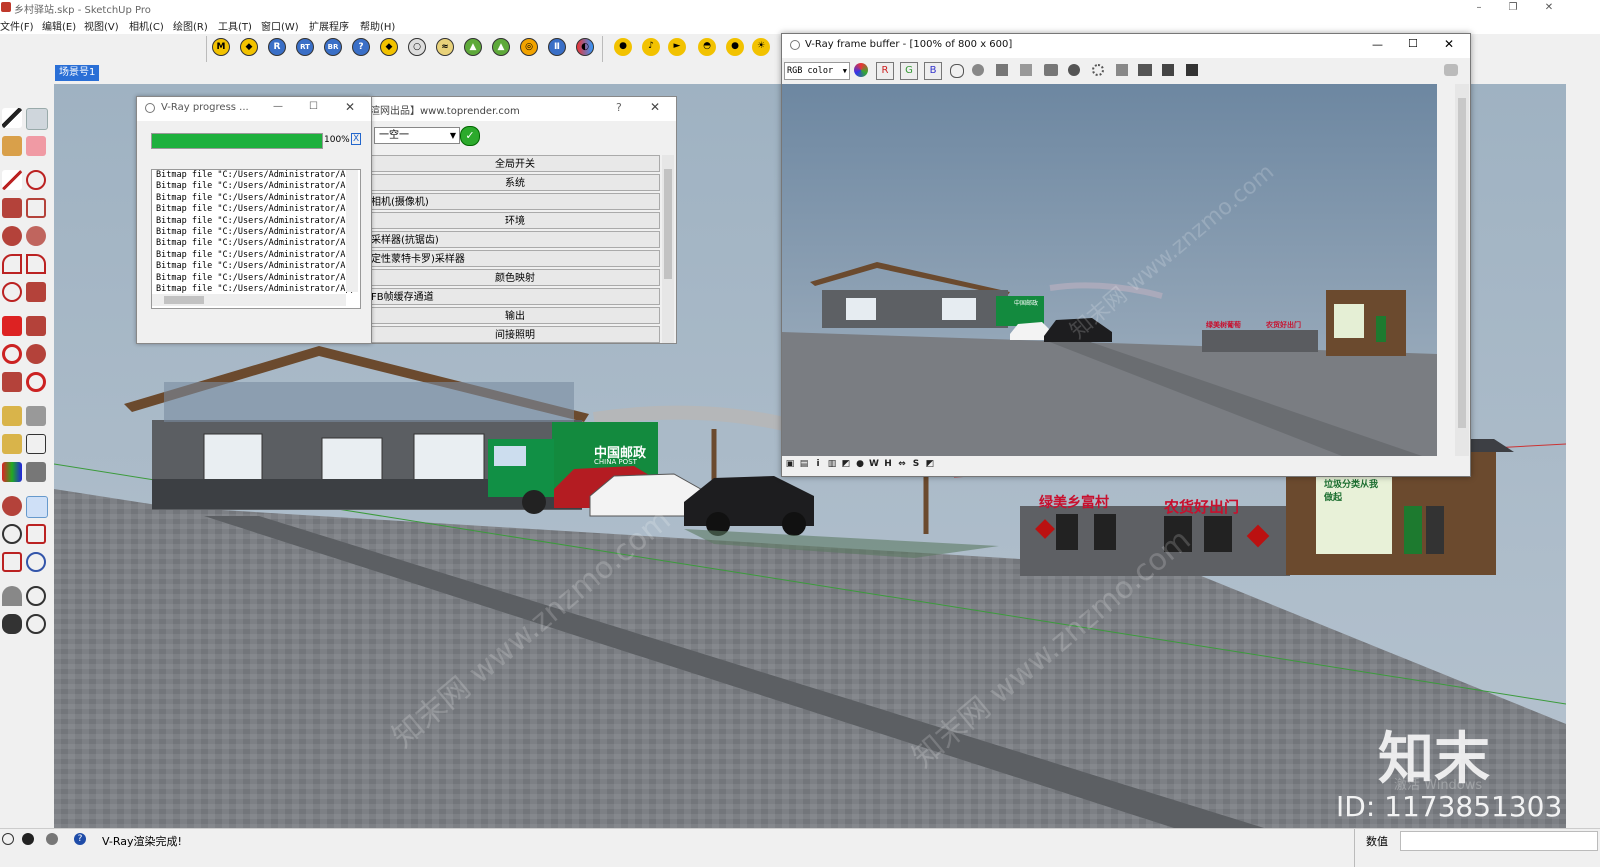  What do you see at coordinates (515, 334) in the screenshot?
I see `rollout-indirect-illumination: 间接照明` at bounding box center [515, 334].